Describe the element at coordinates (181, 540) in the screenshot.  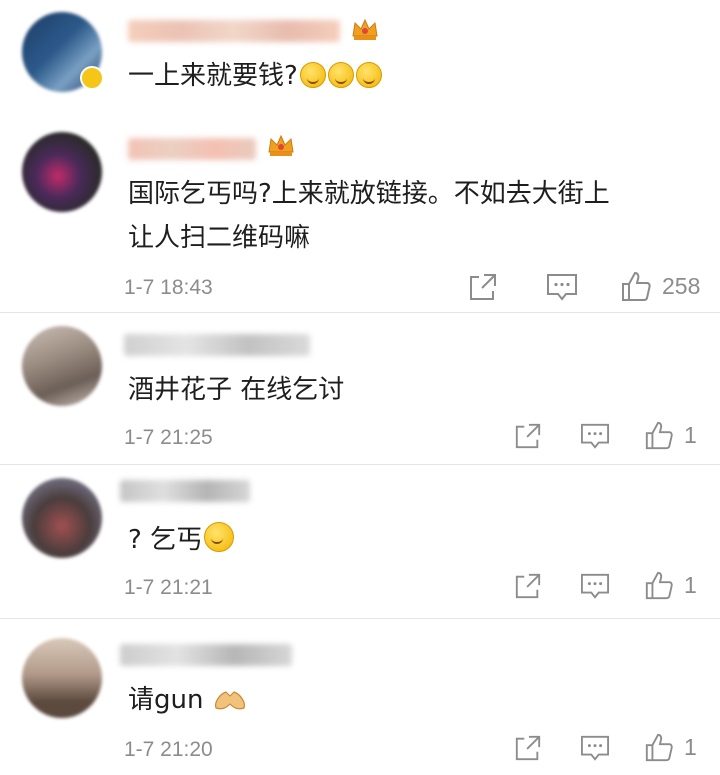
I see `comment-text: ? 乞丐` at that location.